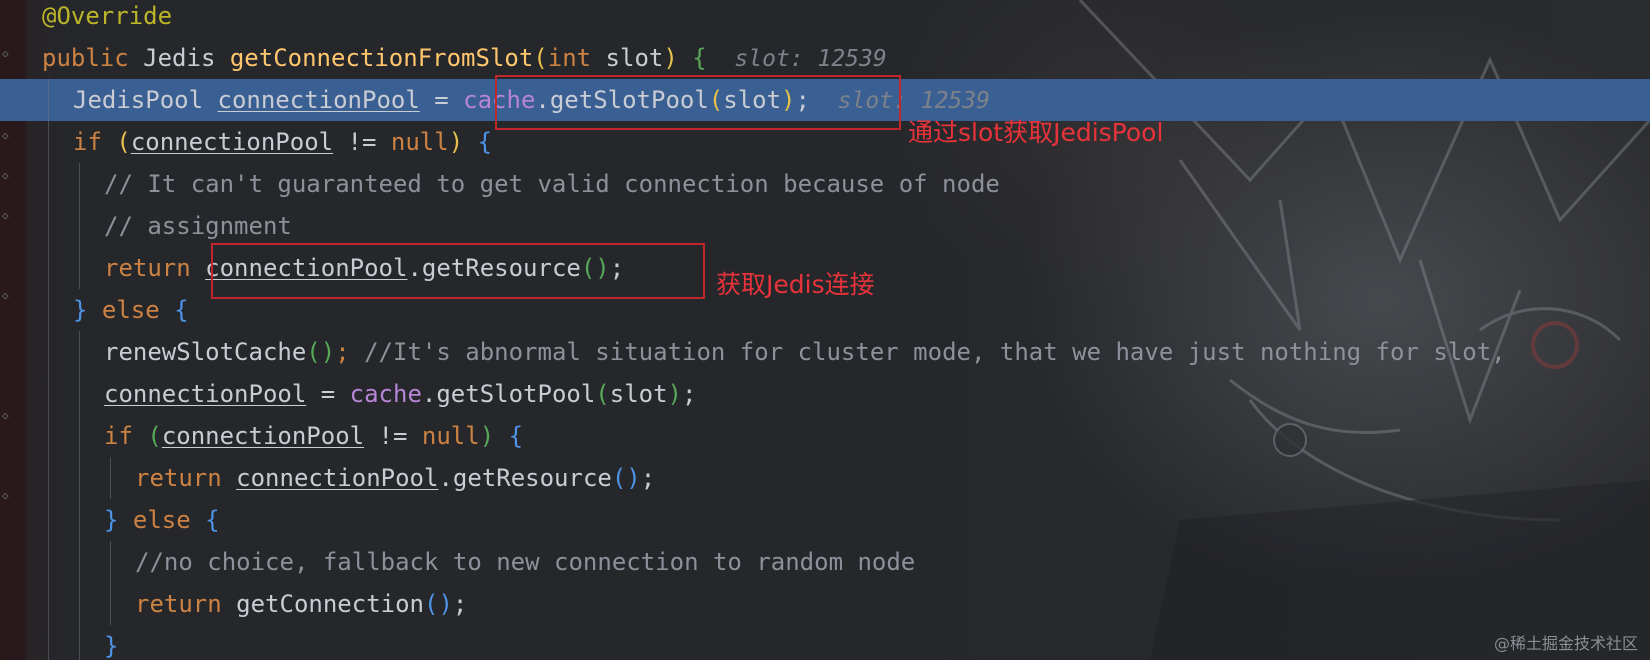 This screenshot has height=660, width=1650. Describe the element at coordinates (825, 436) in the screenshot. I see `code-line: if (connectionPool != null) {` at that location.